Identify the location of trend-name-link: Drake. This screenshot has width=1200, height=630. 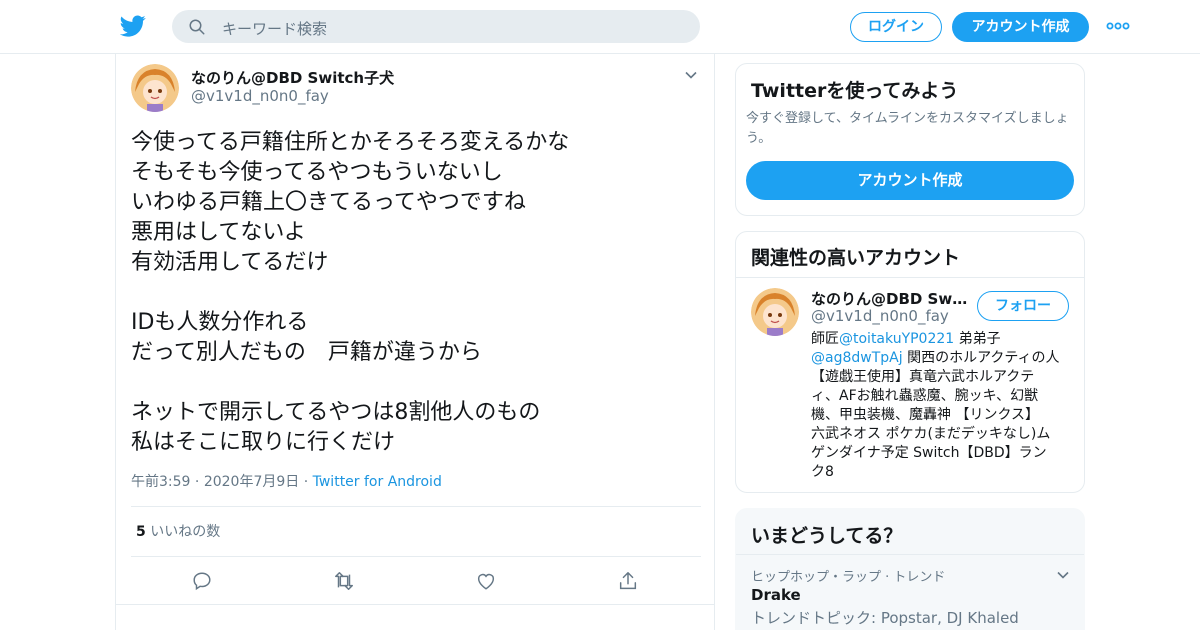
(776, 595).